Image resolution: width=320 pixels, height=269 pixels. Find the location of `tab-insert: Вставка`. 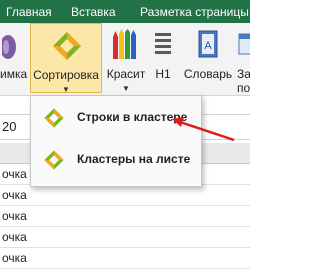

tab-insert: Вставка is located at coordinates (93, 12).